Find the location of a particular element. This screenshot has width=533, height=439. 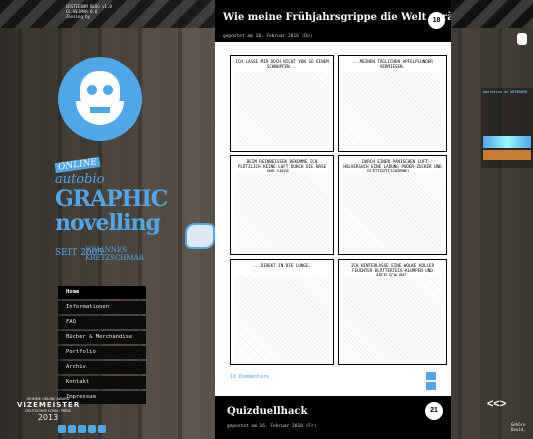

social-icons is located at coordinates (82, 429).